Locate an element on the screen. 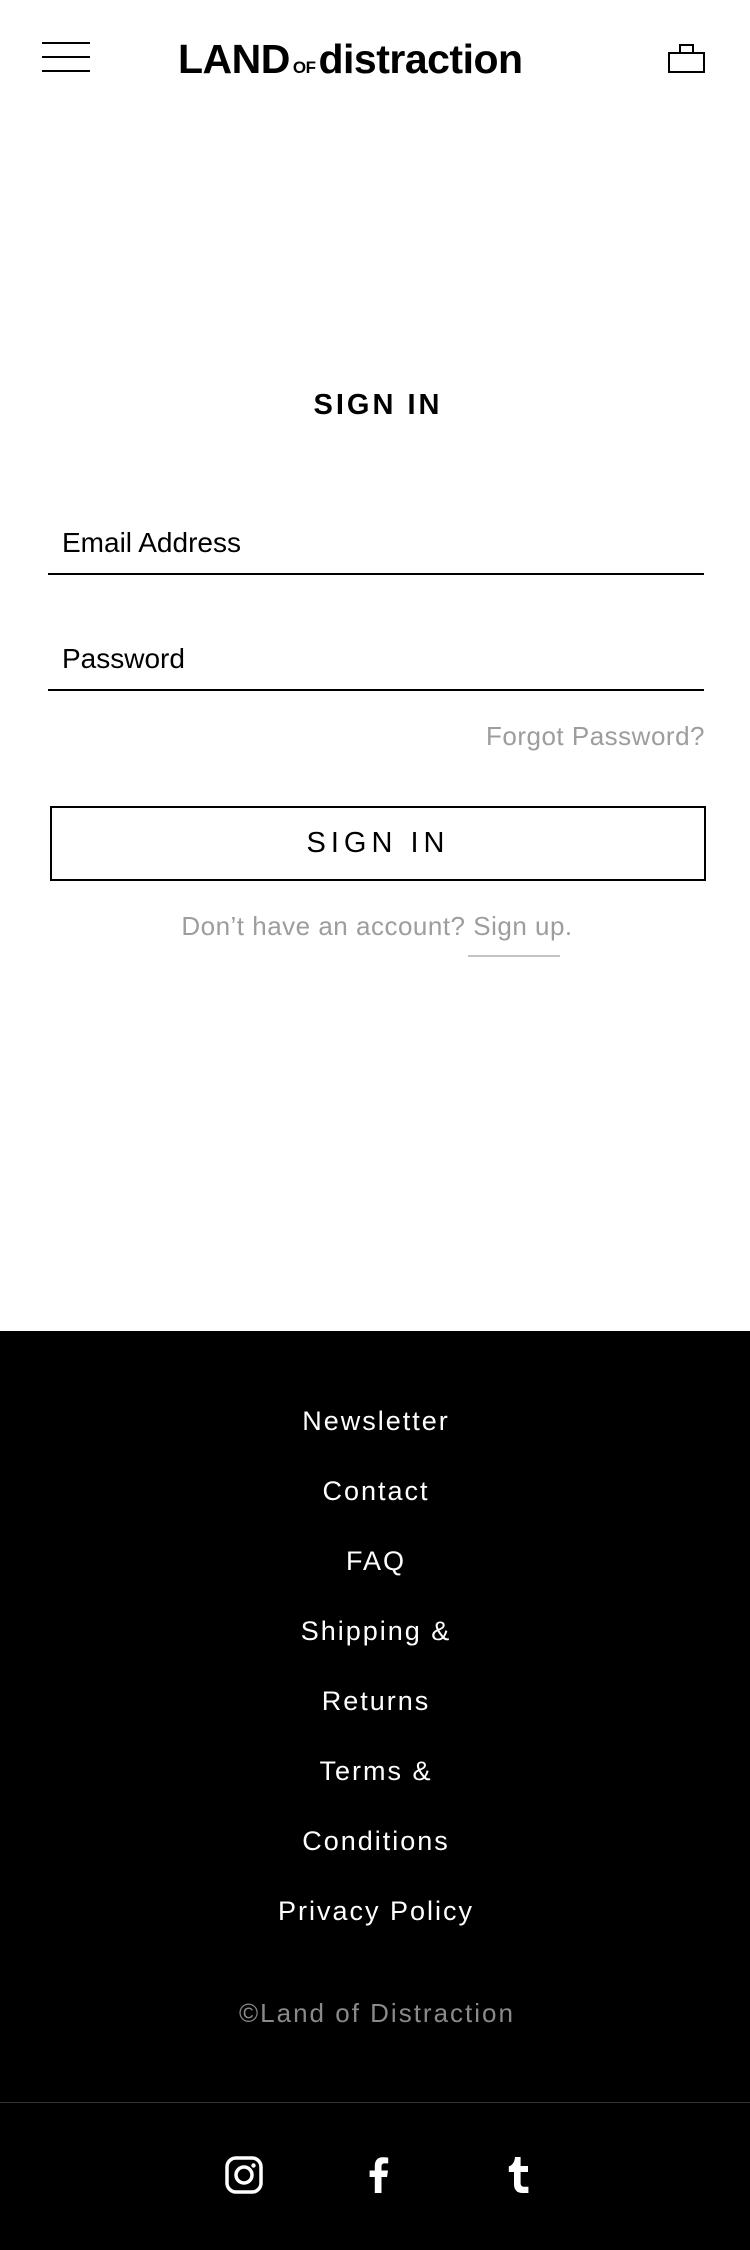 Image resolution: width=750 pixels, height=2250 pixels. site-logo: LAND OF distraction is located at coordinates (375, 59).